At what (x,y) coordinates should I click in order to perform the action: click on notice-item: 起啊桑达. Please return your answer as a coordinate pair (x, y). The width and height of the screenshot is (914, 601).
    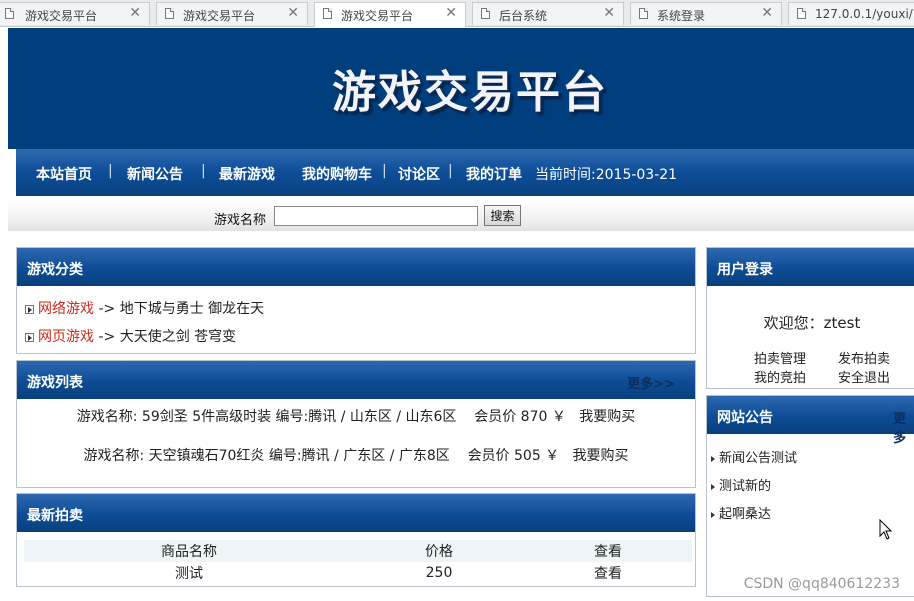
    Looking at the image, I should click on (741, 512).